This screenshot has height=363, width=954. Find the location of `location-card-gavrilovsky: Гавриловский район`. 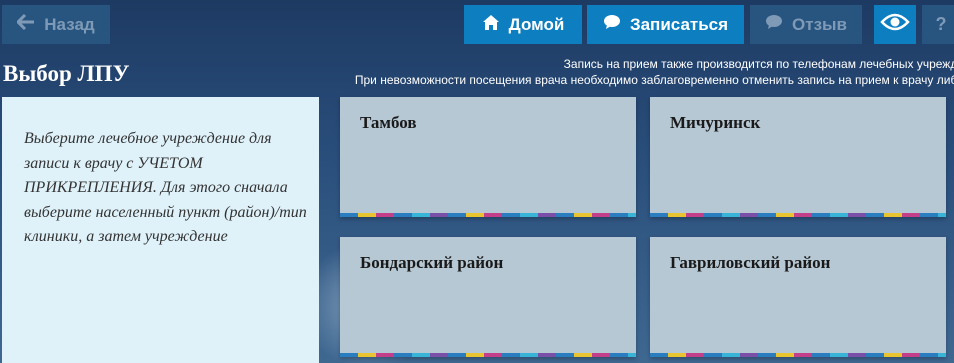

location-card-gavrilovsky: Гавриловский район is located at coordinates (798, 297).